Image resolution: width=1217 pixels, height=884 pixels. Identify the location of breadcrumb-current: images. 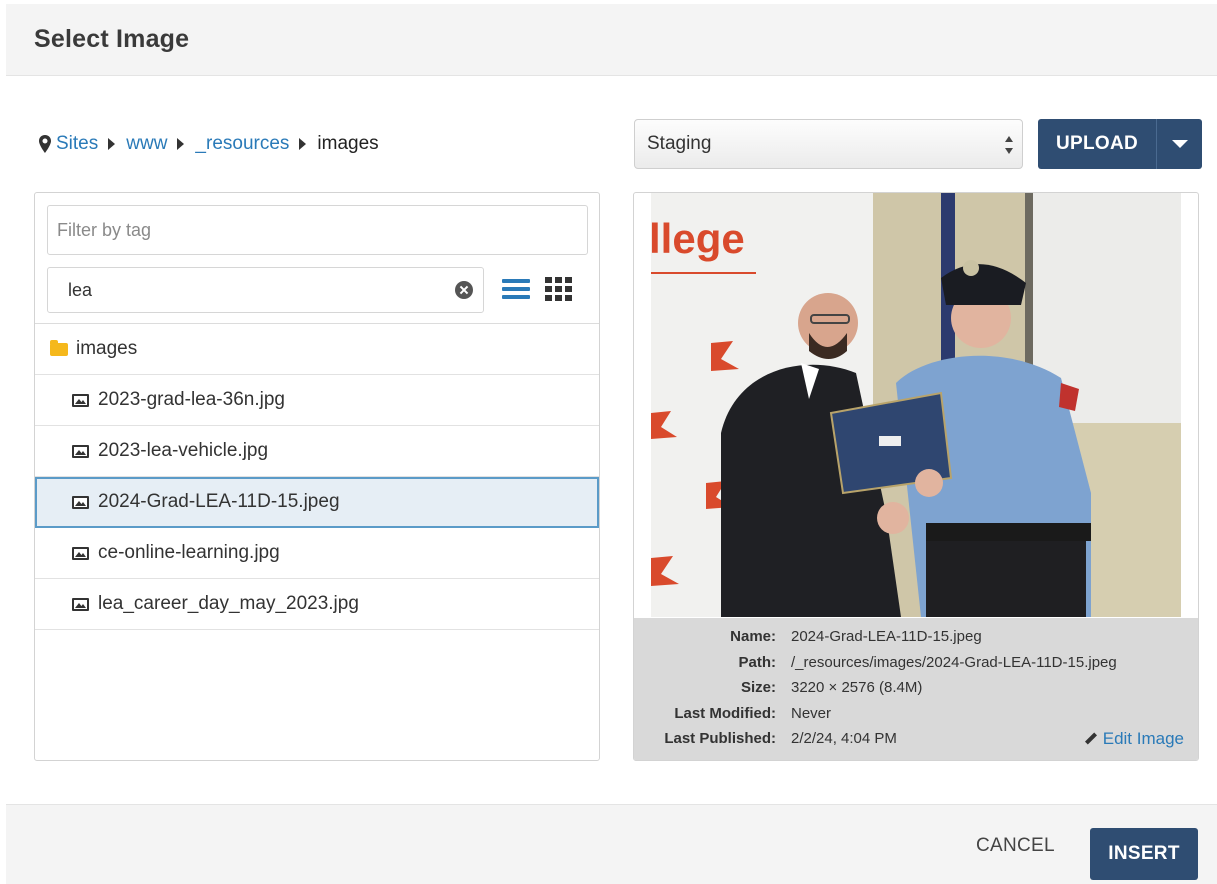
(348, 143).